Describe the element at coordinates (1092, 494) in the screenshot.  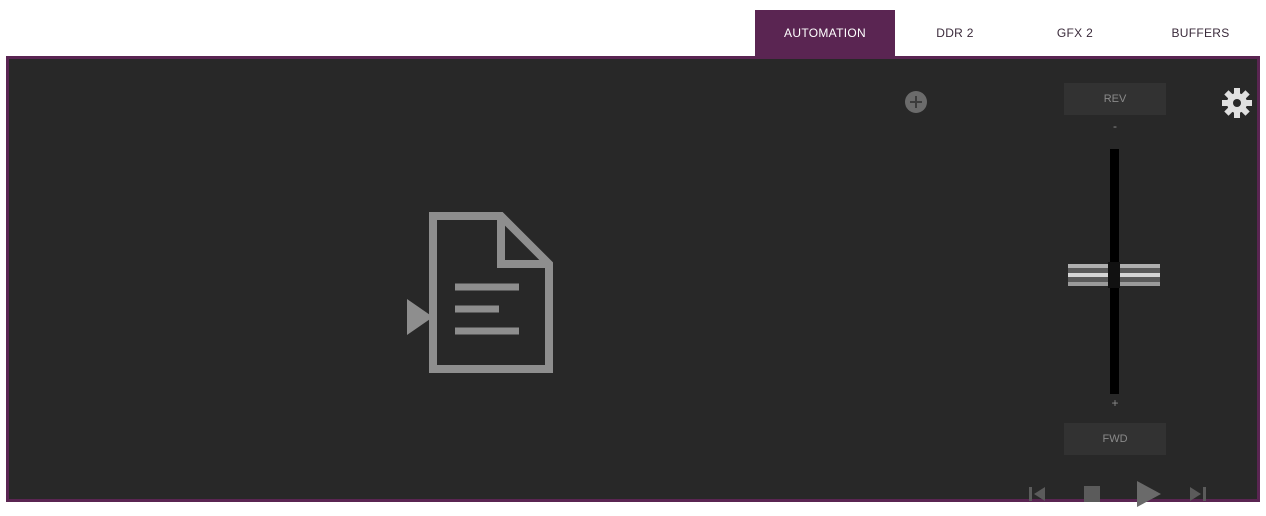
I see `stop-icon` at that location.